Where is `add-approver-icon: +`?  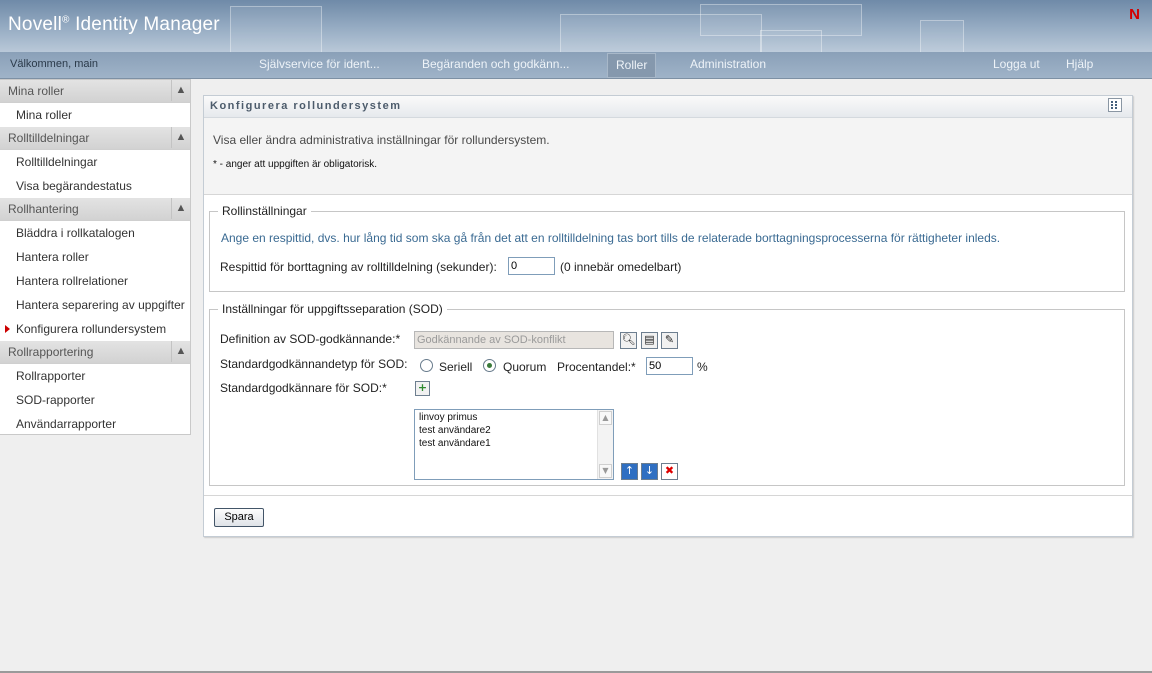
add-approver-icon: + is located at coordinates (422, 388).